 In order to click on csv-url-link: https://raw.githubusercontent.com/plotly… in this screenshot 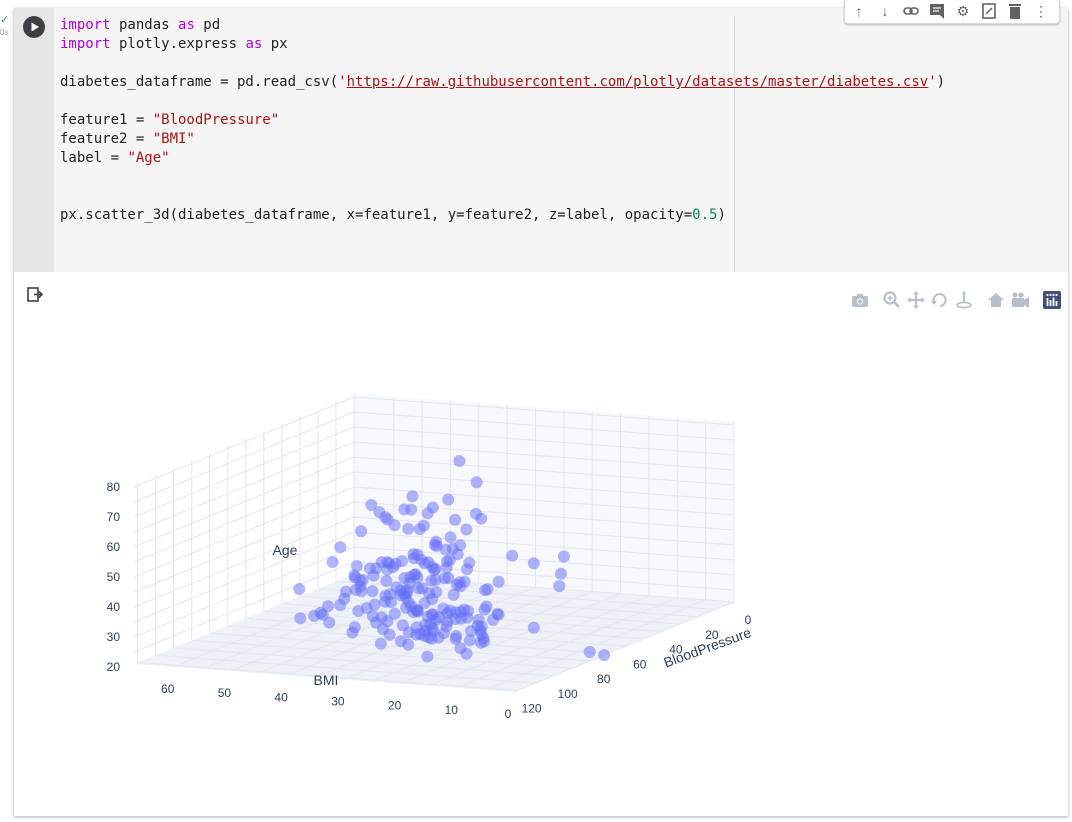, I will do `click(638, 82)`.